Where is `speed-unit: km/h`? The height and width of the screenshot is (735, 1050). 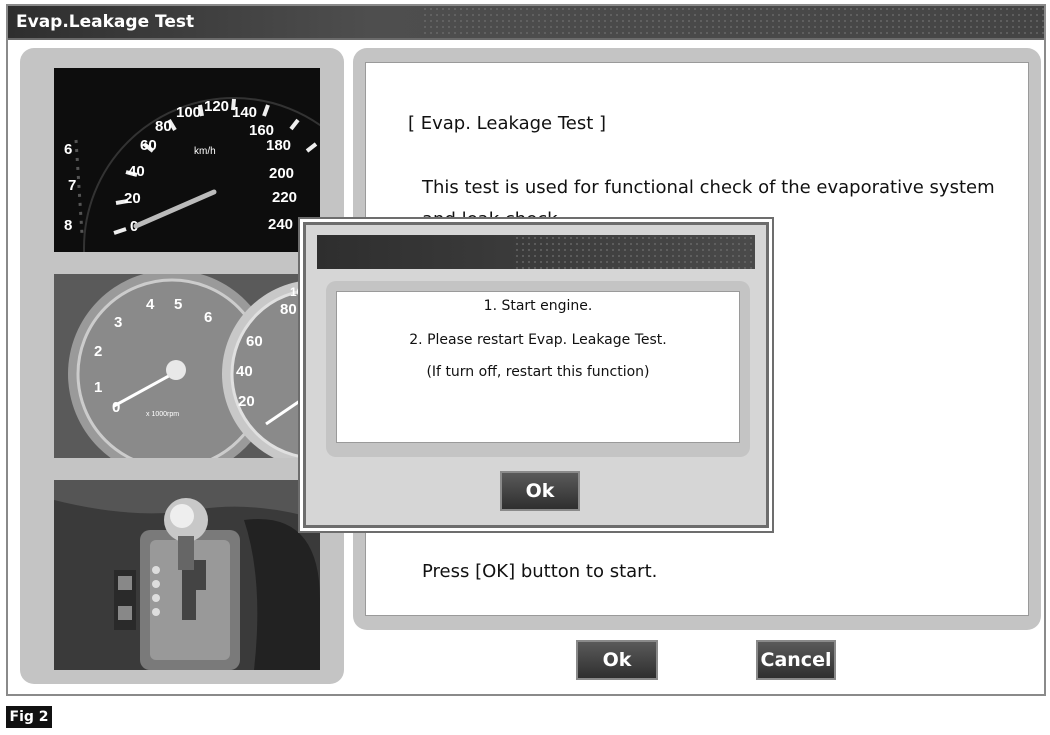
speed-unit: km/h is located at coordinates (205, 151).